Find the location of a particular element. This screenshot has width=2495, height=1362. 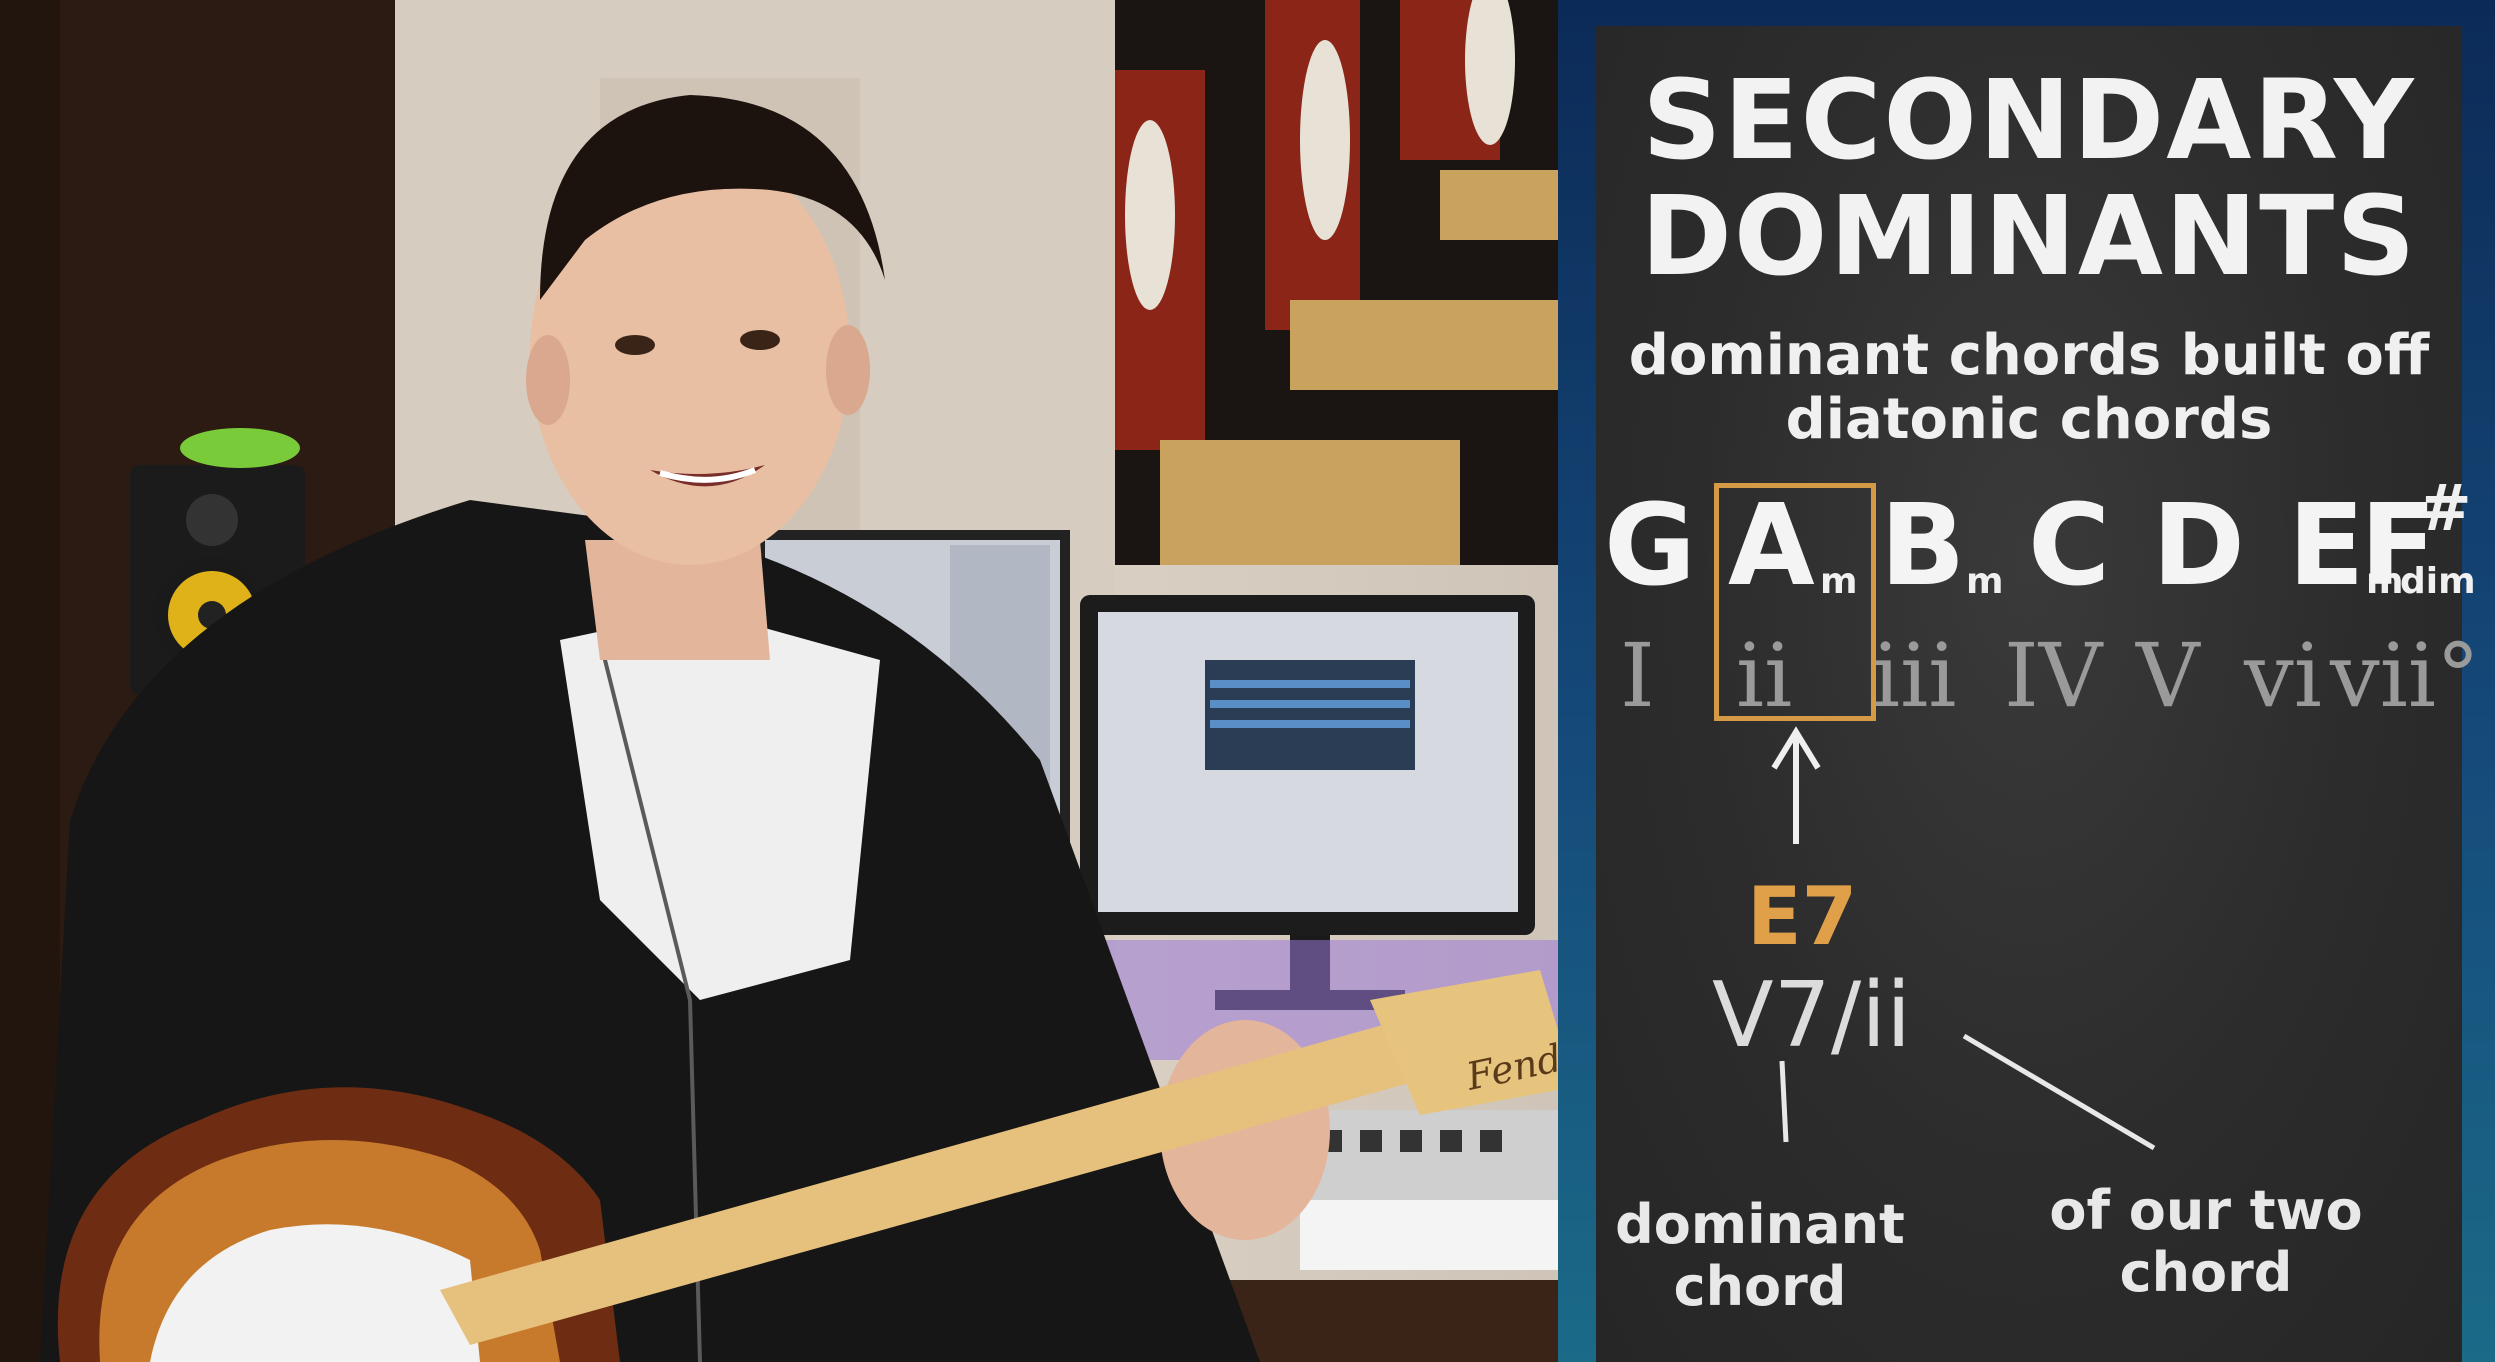

wall-painting is located at coordinates (1336, 282).